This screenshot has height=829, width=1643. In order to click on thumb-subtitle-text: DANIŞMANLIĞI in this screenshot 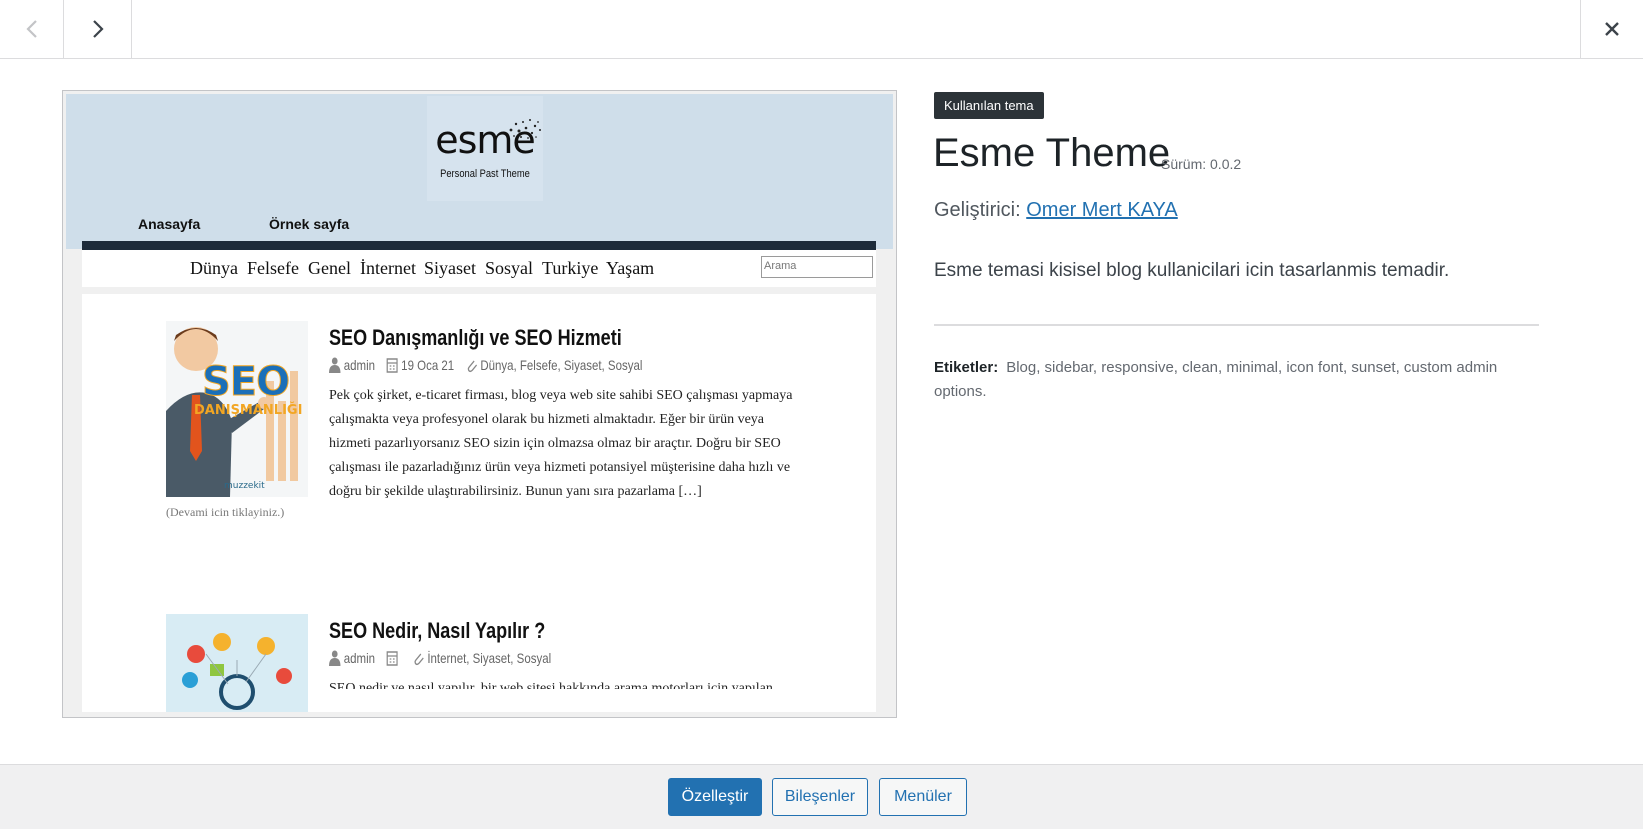, I will do `click(248, 410)`.